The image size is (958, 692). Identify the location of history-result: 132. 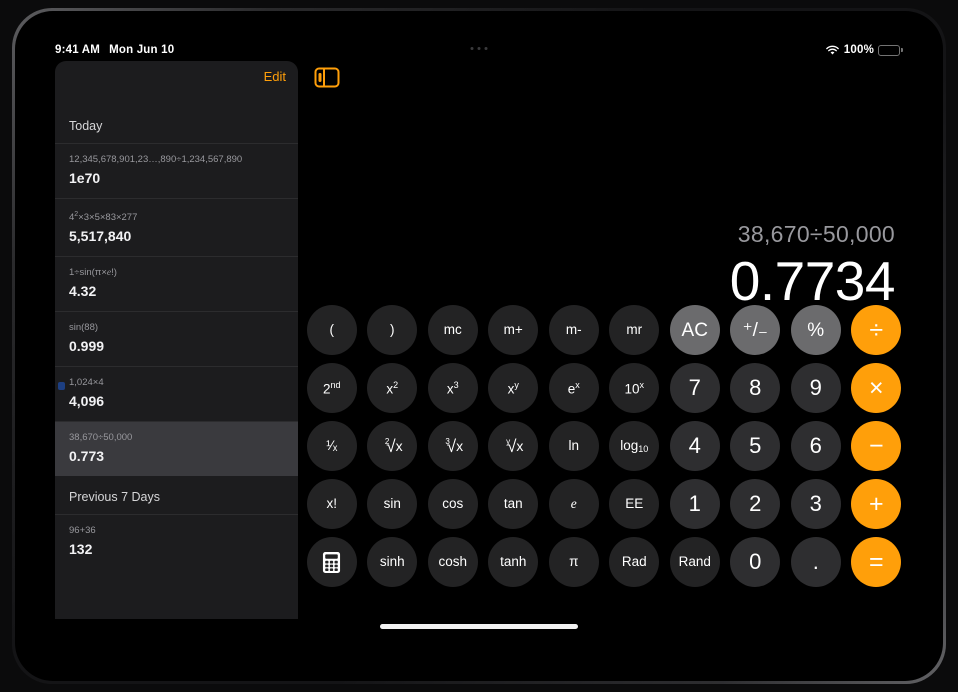
(81, 549).